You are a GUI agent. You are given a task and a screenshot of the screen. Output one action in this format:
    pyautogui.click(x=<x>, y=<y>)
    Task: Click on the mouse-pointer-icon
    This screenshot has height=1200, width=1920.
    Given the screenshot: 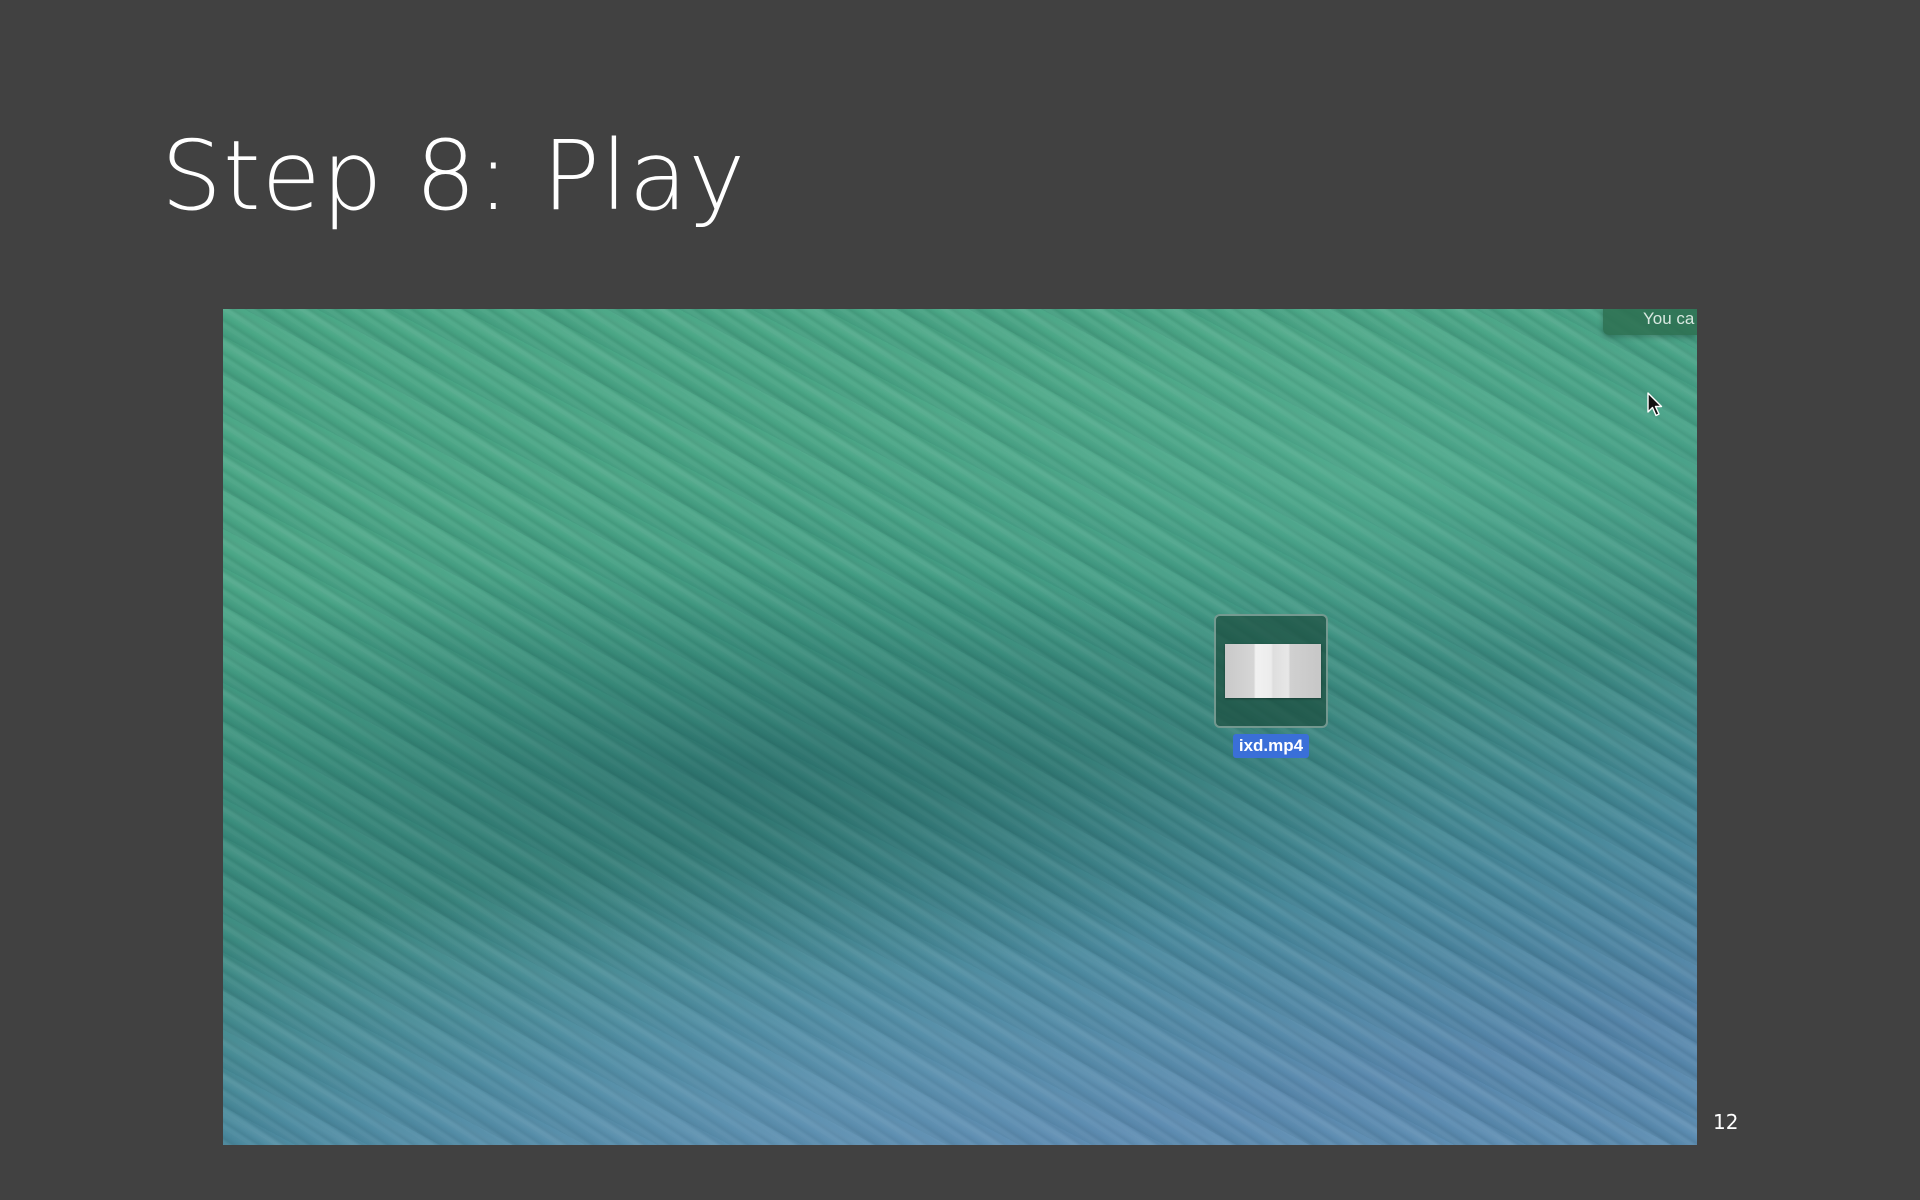 What is the action you would take?
    pyautogui.click(x=1655, y=404)
    